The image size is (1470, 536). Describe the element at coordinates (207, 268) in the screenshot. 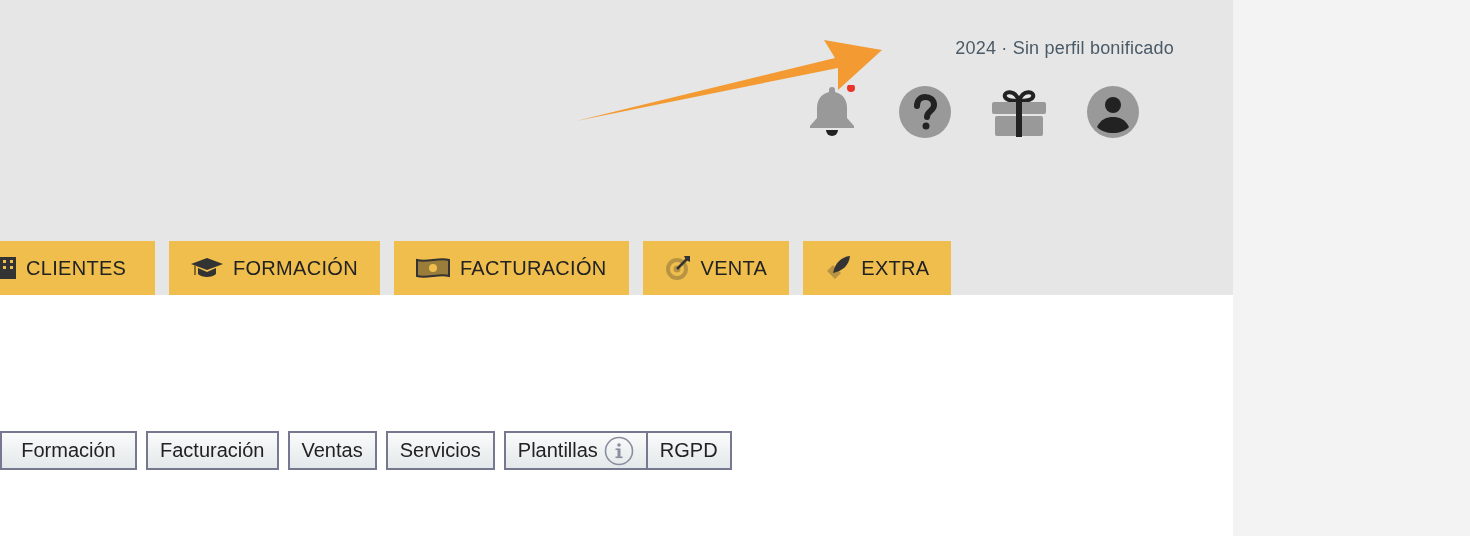

I see `graduation-cap-icon` at that location.